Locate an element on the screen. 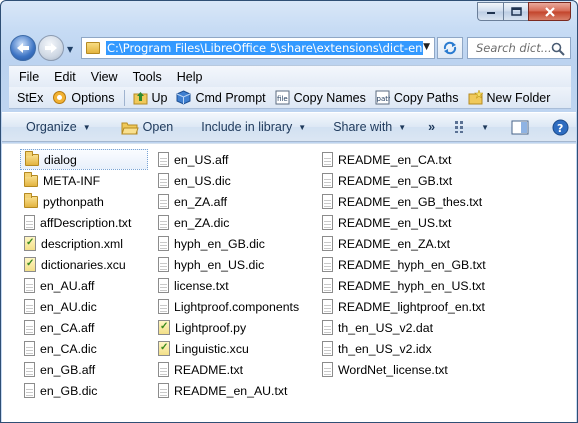  file-item: affDescription.txt is located at coordinates (84, 222).